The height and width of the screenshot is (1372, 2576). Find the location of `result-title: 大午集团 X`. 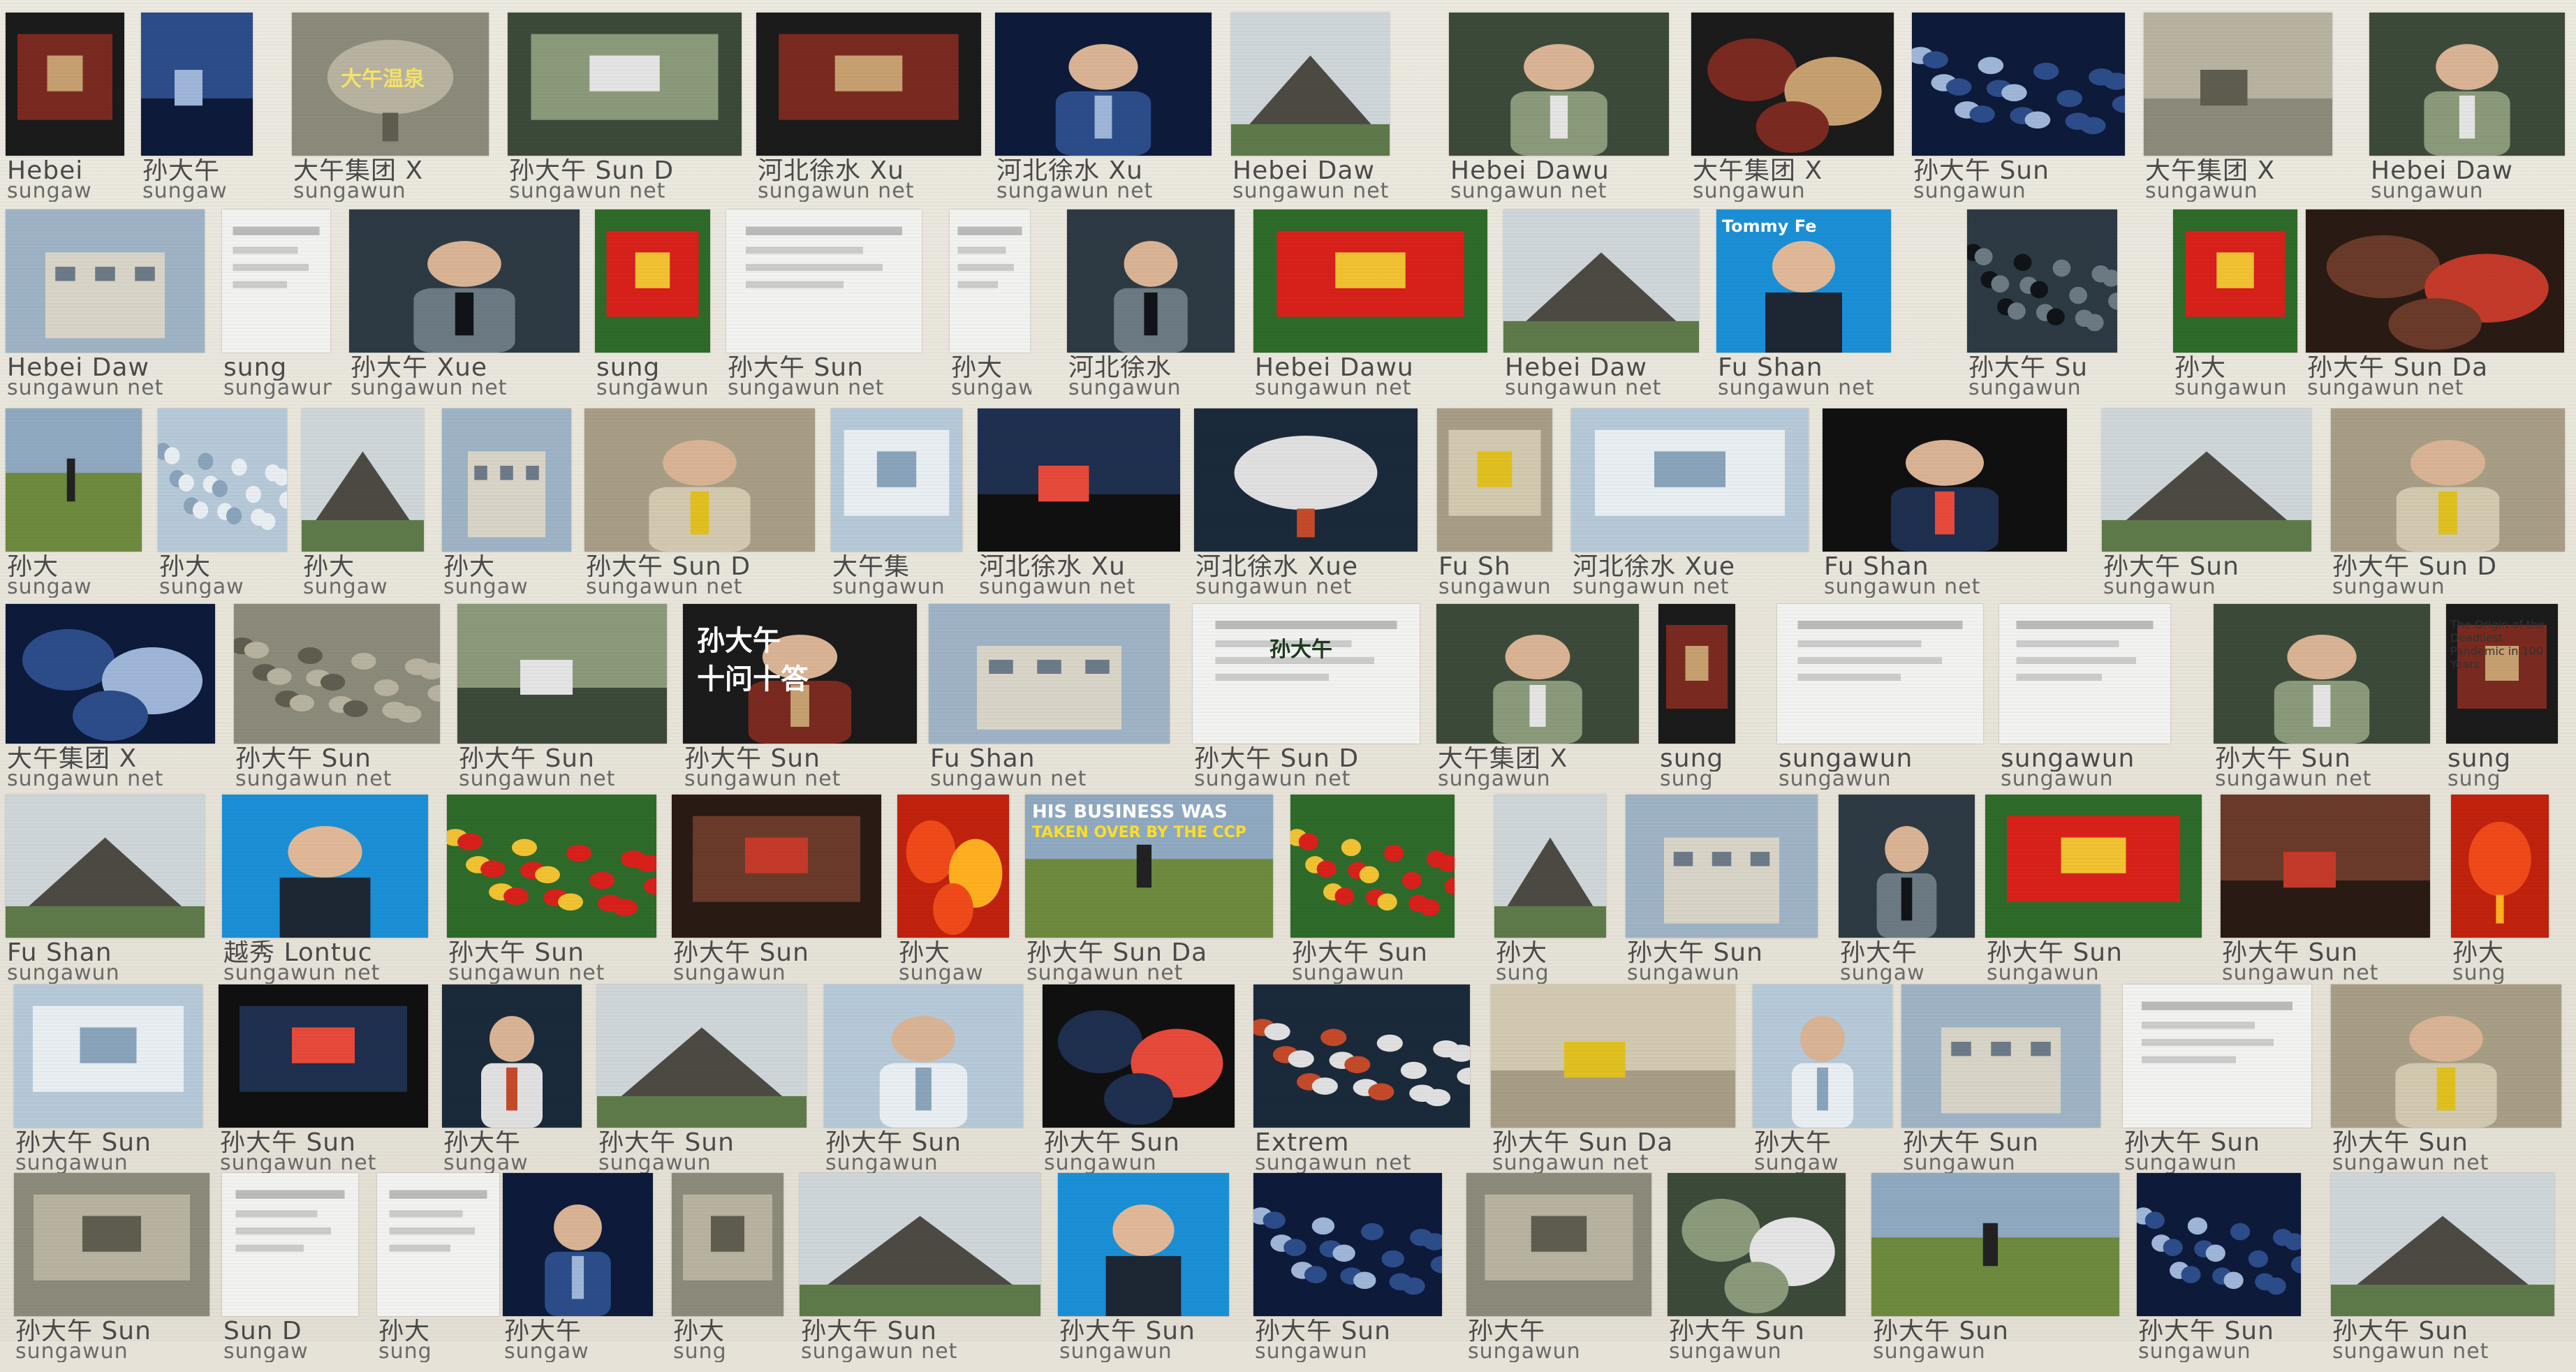

result-title: 大午集团 X is located at coordinates (2239, 171).